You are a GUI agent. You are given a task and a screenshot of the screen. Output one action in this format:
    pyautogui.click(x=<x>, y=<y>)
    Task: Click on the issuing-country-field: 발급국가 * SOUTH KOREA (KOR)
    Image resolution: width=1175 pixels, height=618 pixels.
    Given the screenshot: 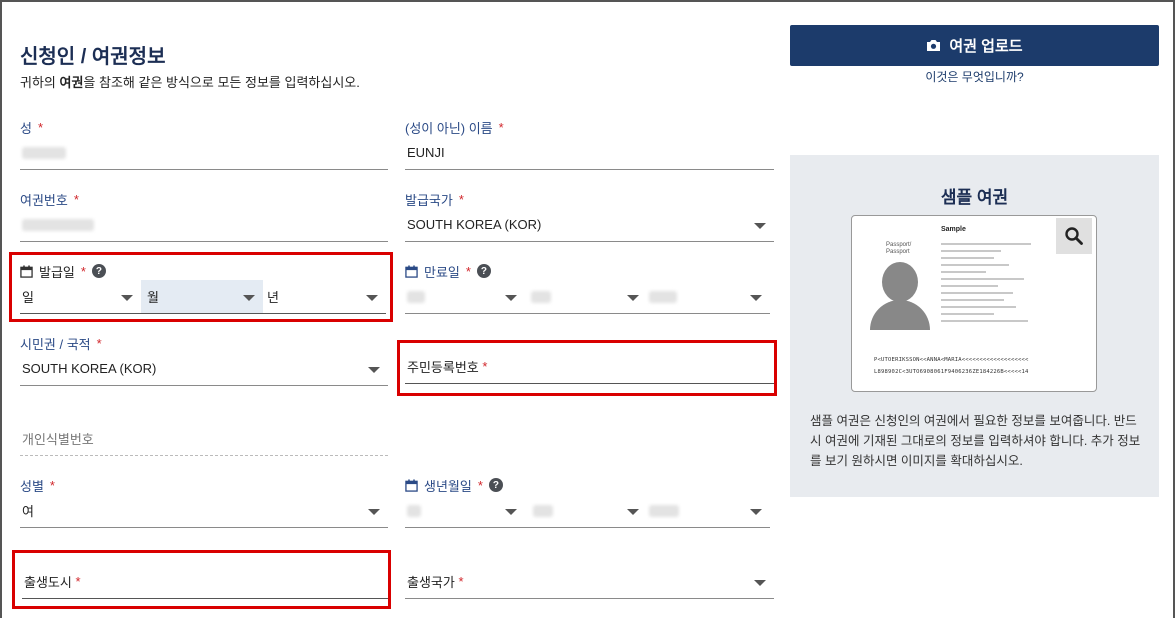 What is the action you would take?
    pyautogui.click(x=589, y=216)
    